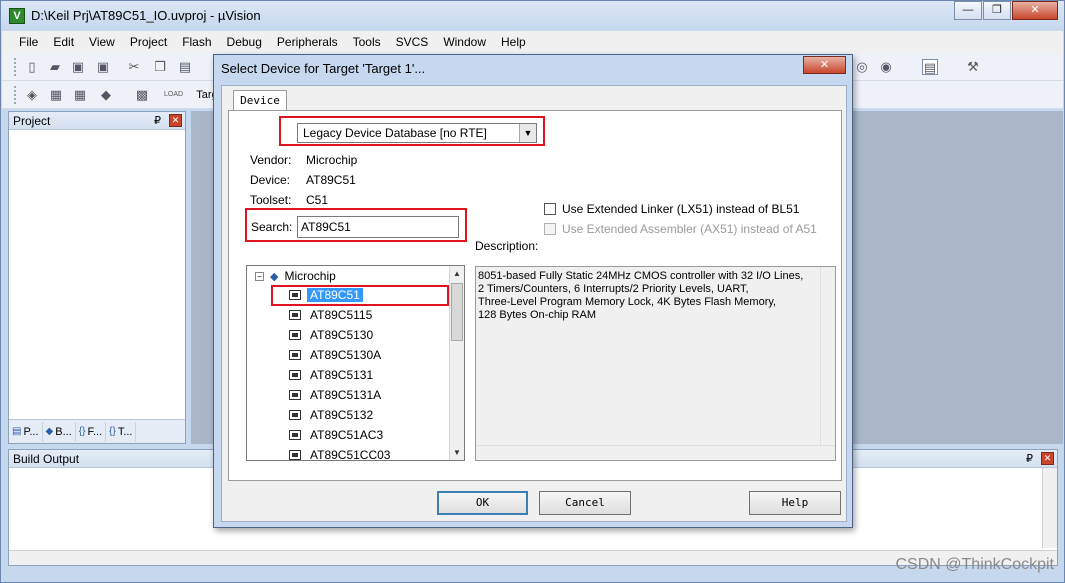  Describe the element at coordinates (197, 42) in the screenshot. I see `menu-flash: Flash` at that location.